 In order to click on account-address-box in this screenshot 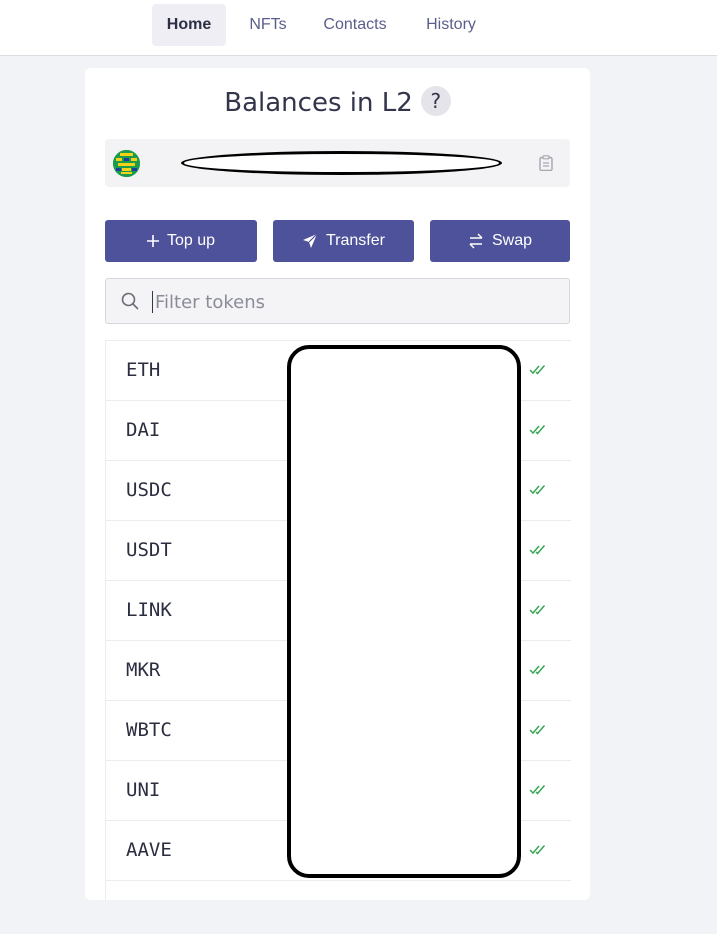, I will do `click(337, 163)`.